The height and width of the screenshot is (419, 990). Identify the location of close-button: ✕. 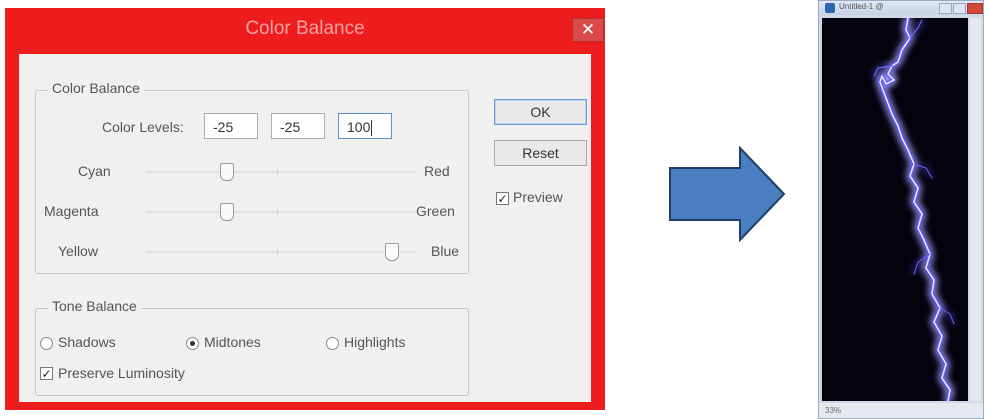
(588, 30).